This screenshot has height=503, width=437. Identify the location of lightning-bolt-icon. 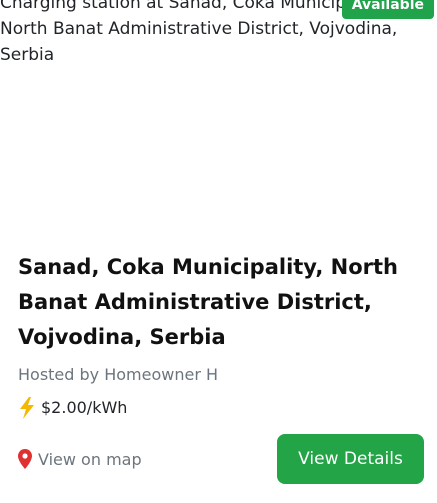
(27, 408).